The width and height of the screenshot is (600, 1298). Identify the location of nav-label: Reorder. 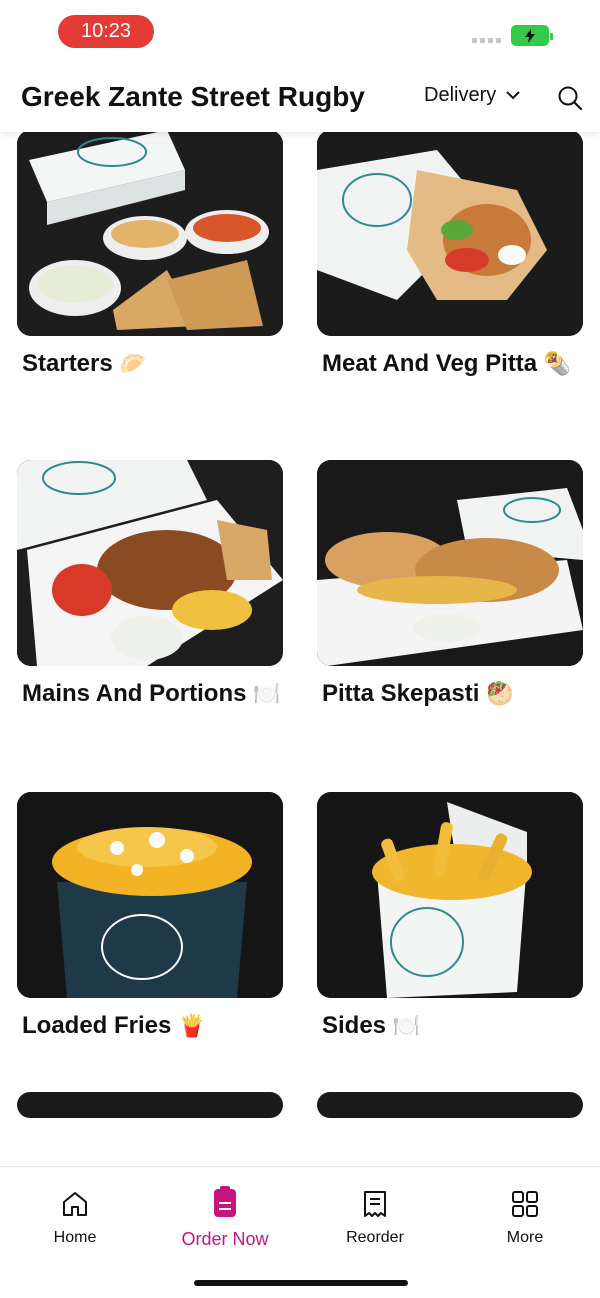
(375, 1237).